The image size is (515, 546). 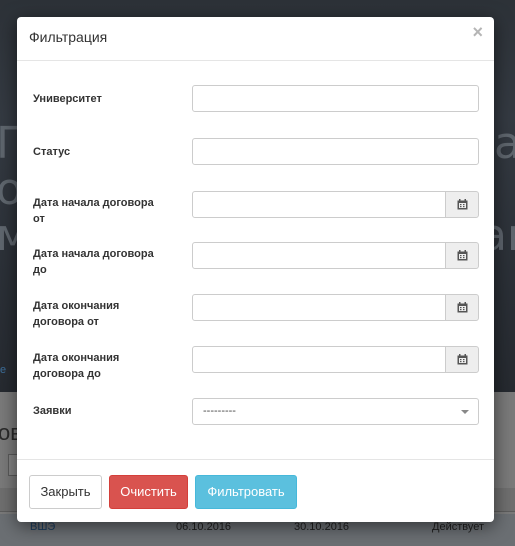 What do you see at coordinates (52, 152) in the screenshot?
I see `status-label: Статус` at bounding box center [52, 152].